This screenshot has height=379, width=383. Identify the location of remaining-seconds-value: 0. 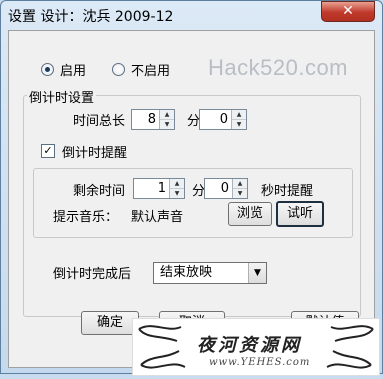
(218, 188).